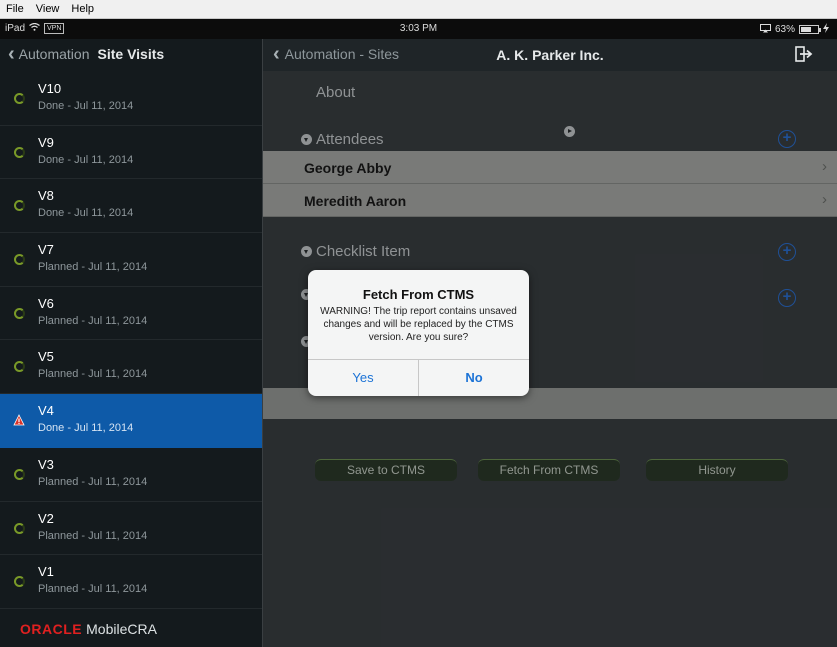  What do you see at coordinates (131, 99) in the screenshot?
I see `visit-list-item: V10 Done - Jul 11, 2014` at bounding box center [131, 99].